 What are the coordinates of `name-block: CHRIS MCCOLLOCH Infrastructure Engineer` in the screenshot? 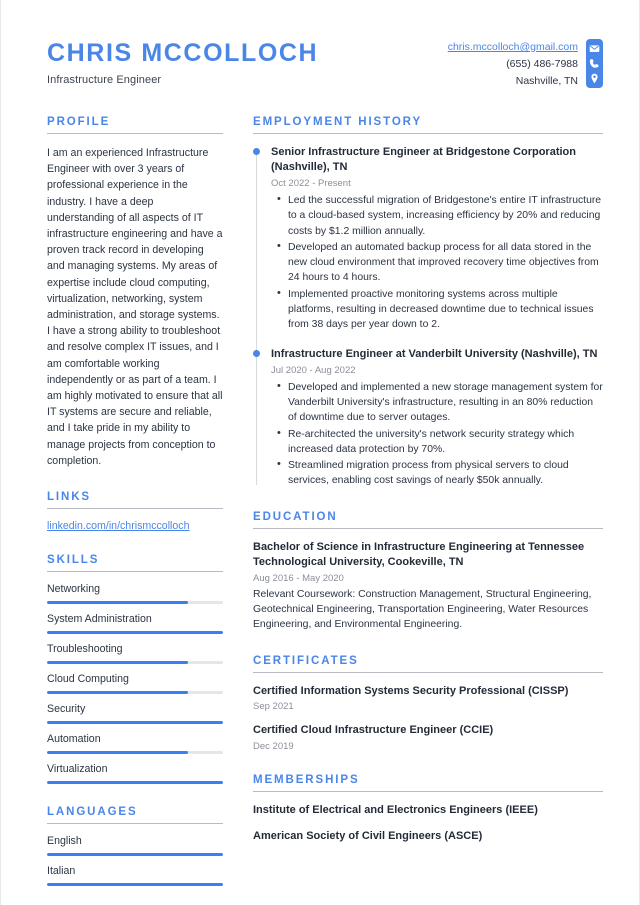 It's located at (183, 61).